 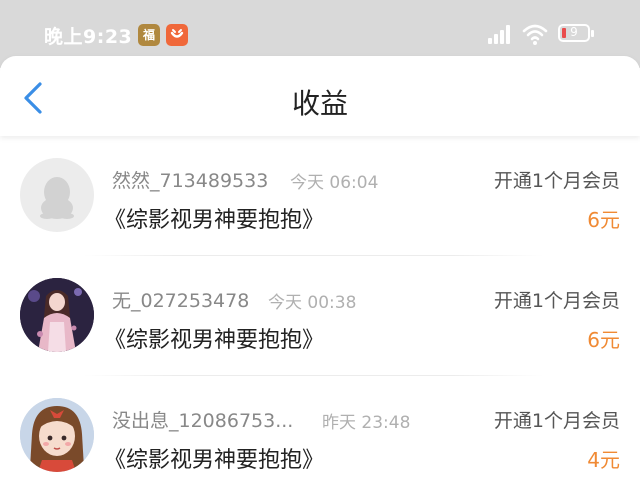 What do you see at coordinates (149, 35) in the screenshot?
I see `fu-app-icon: 福` at bounding box center [149, 35].